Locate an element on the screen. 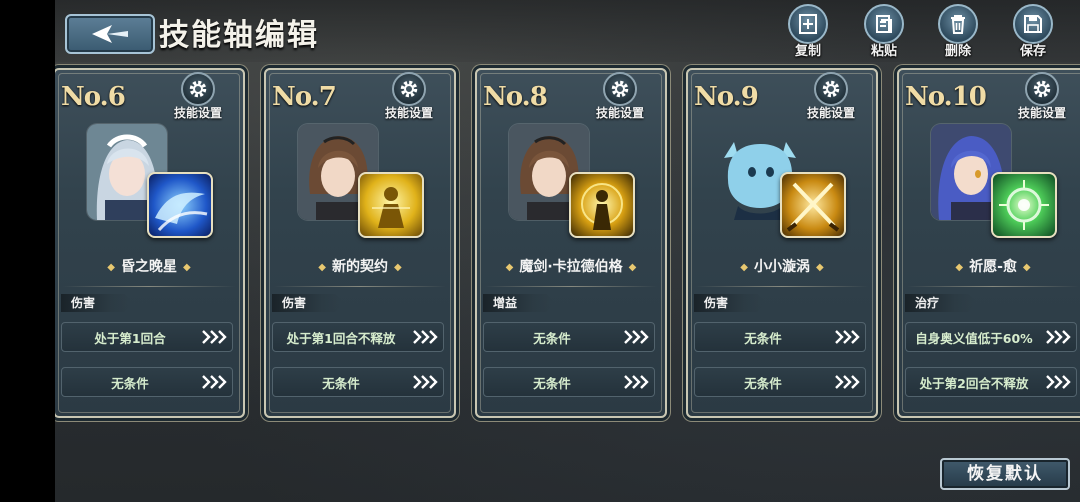 This screenshot has width=1080, height=502. blue-wave-icon is located at coordinates (180, 205).